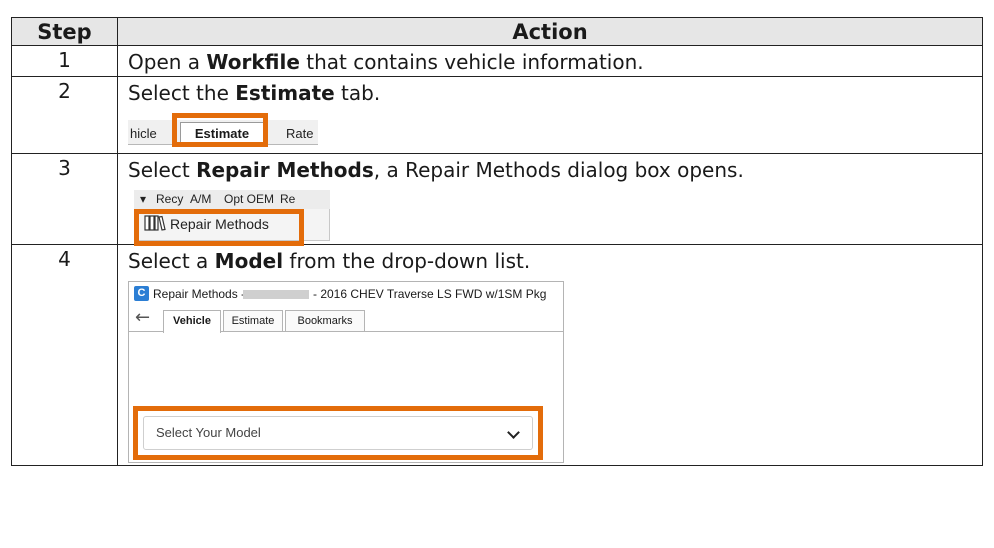  I want to click on action-bold: Estimate, so click(285, 93).